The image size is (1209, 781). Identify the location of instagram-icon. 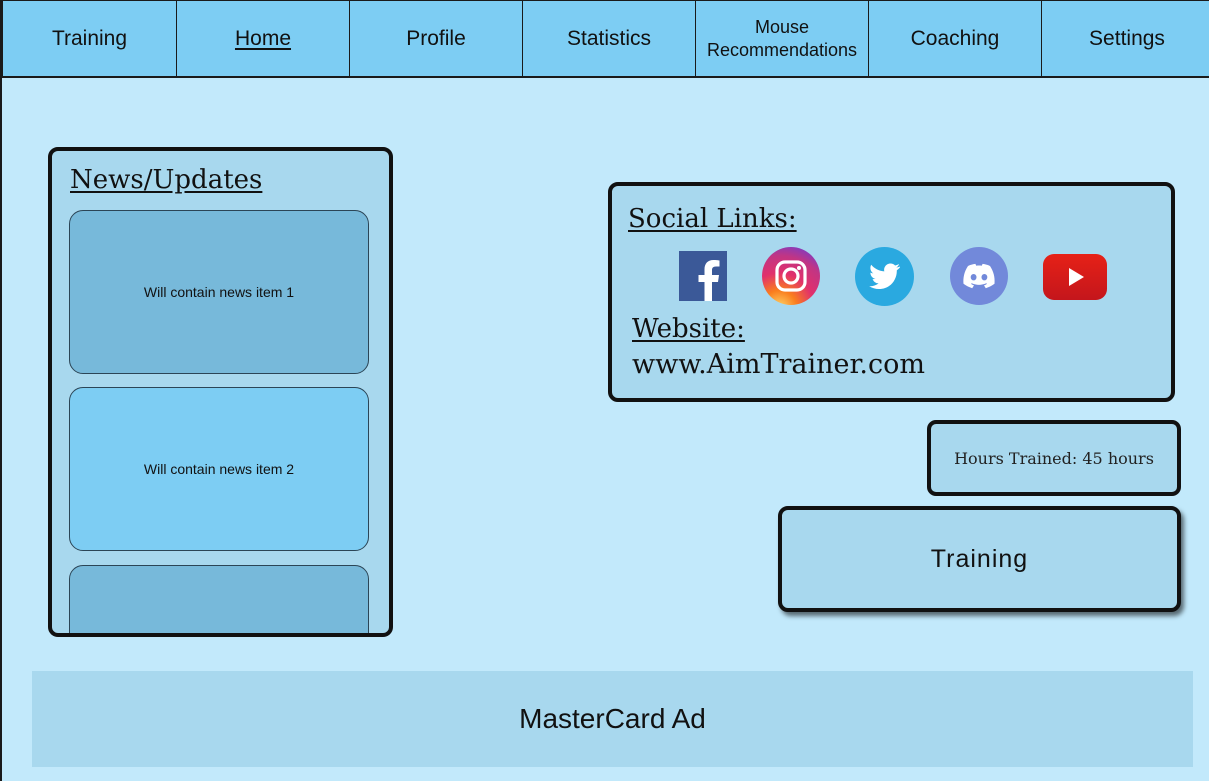
(791, 276).